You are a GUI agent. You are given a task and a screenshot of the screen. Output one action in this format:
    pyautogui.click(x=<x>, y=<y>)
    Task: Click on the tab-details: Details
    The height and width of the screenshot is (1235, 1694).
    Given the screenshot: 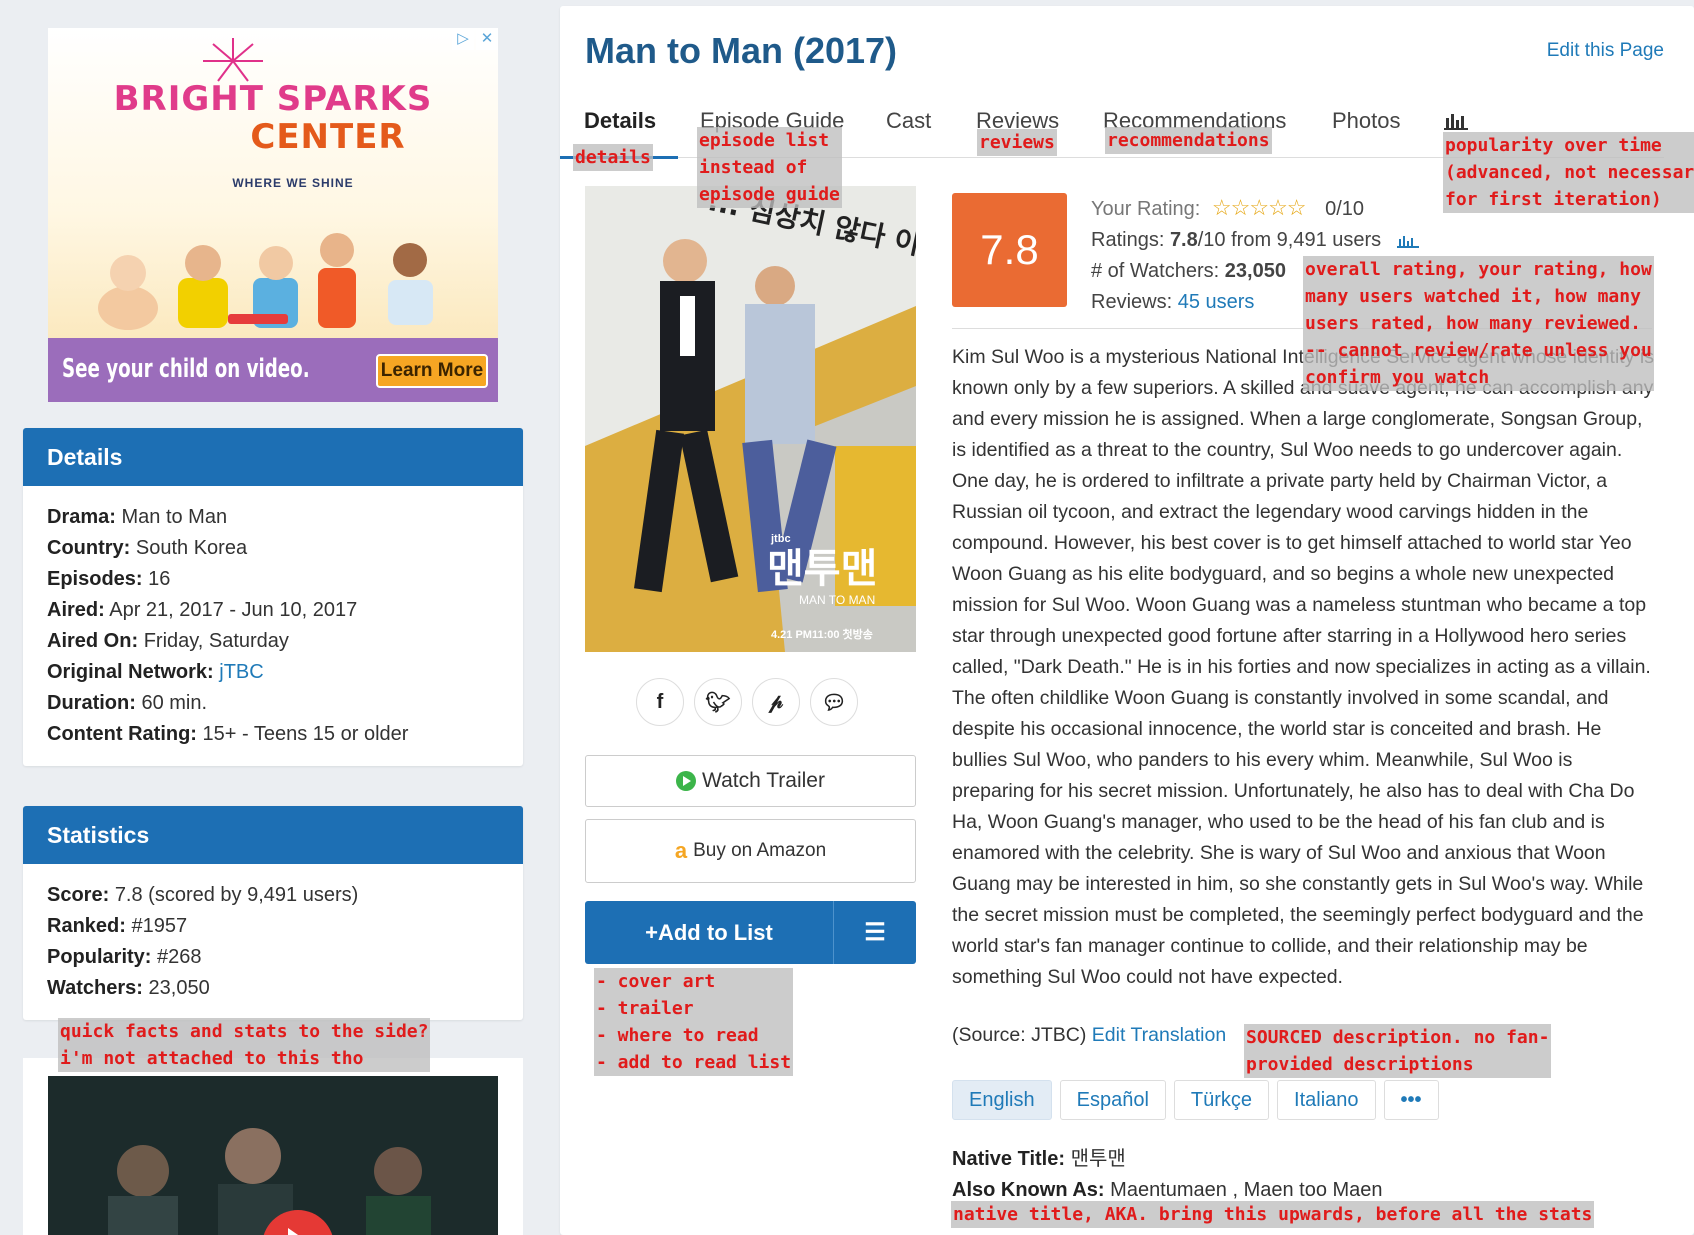 What is the action you would take?
    pyautogui.click(x=620, y=121)
    